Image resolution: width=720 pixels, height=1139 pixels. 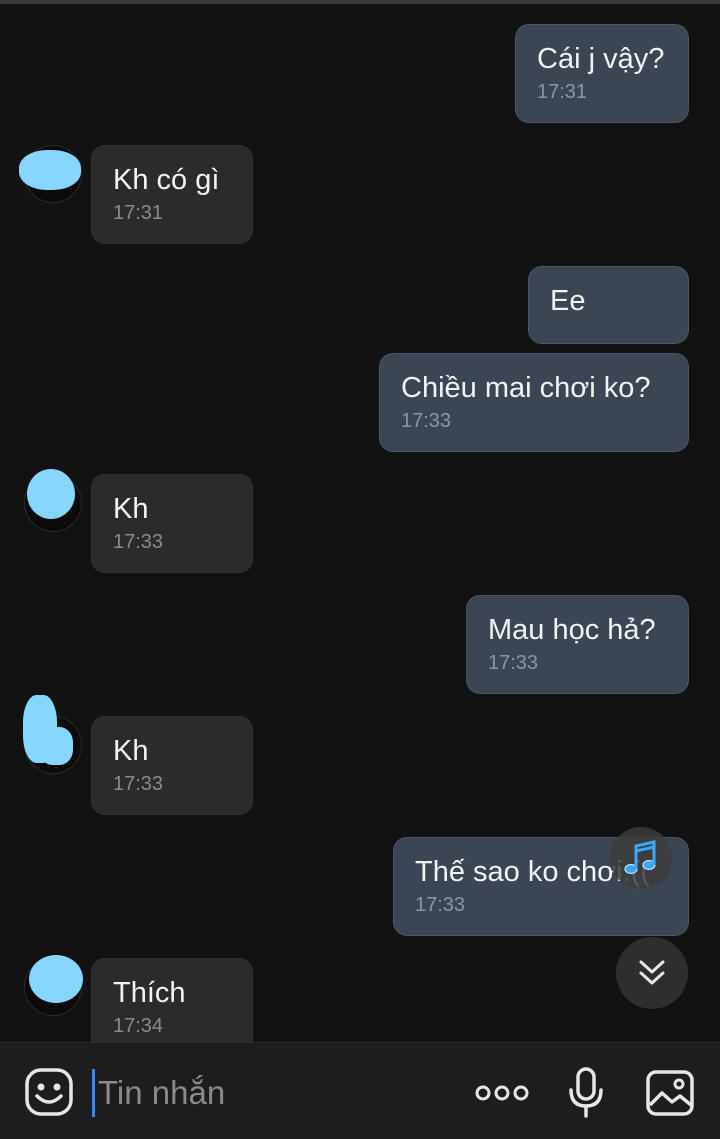 What do you see at coordinates (166, 180) in the screenshot?
I see `message-text: Kh có gì` at bounding box center [166, 180].